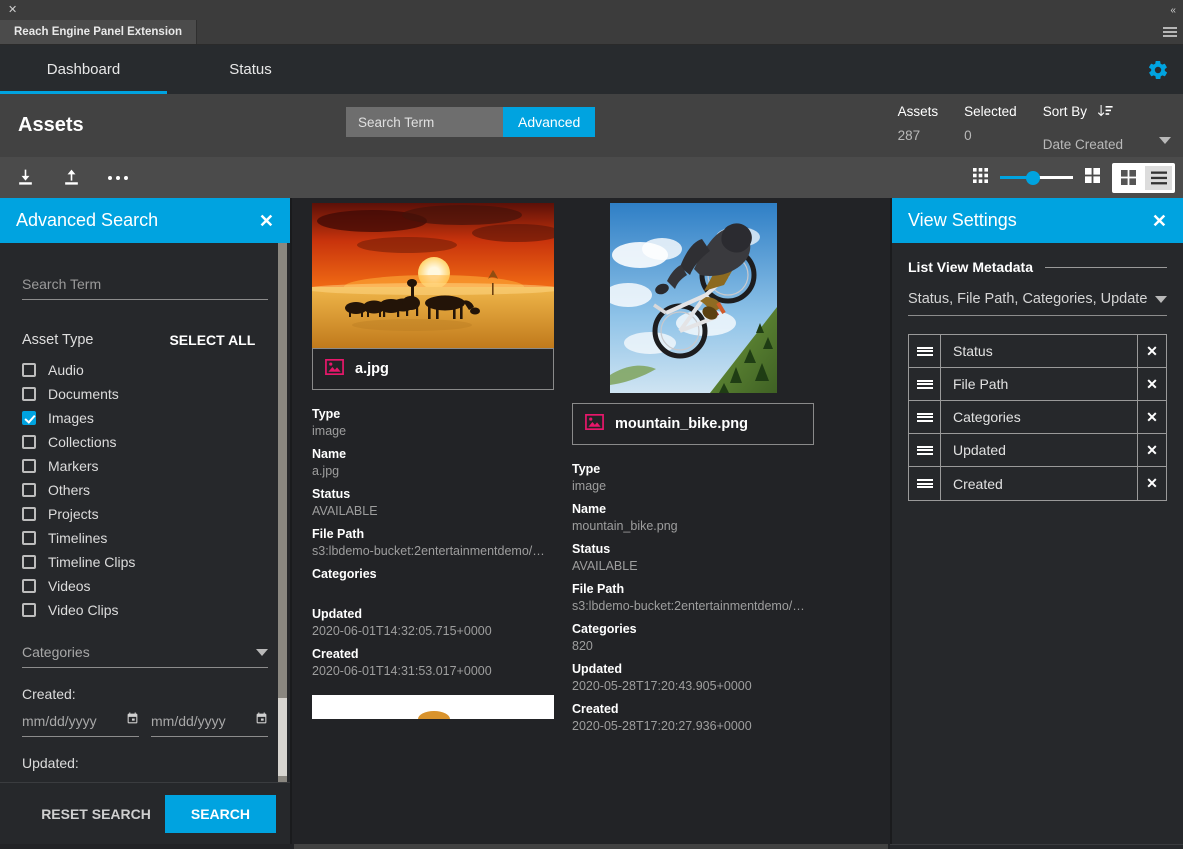 The image size is (1183, 849). What do you see at coordinates (145, 418) in the screenshot?
I see `checkbox-images: Images` at bounding box center [145, 418].